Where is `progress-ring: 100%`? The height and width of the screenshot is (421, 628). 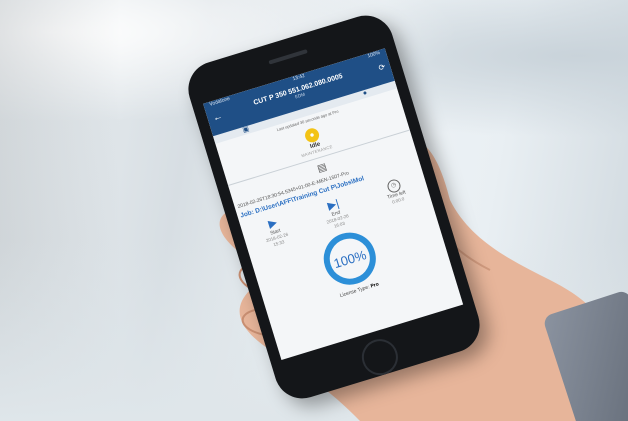
progress-ring: 100% is located at coordinates (350, 259).